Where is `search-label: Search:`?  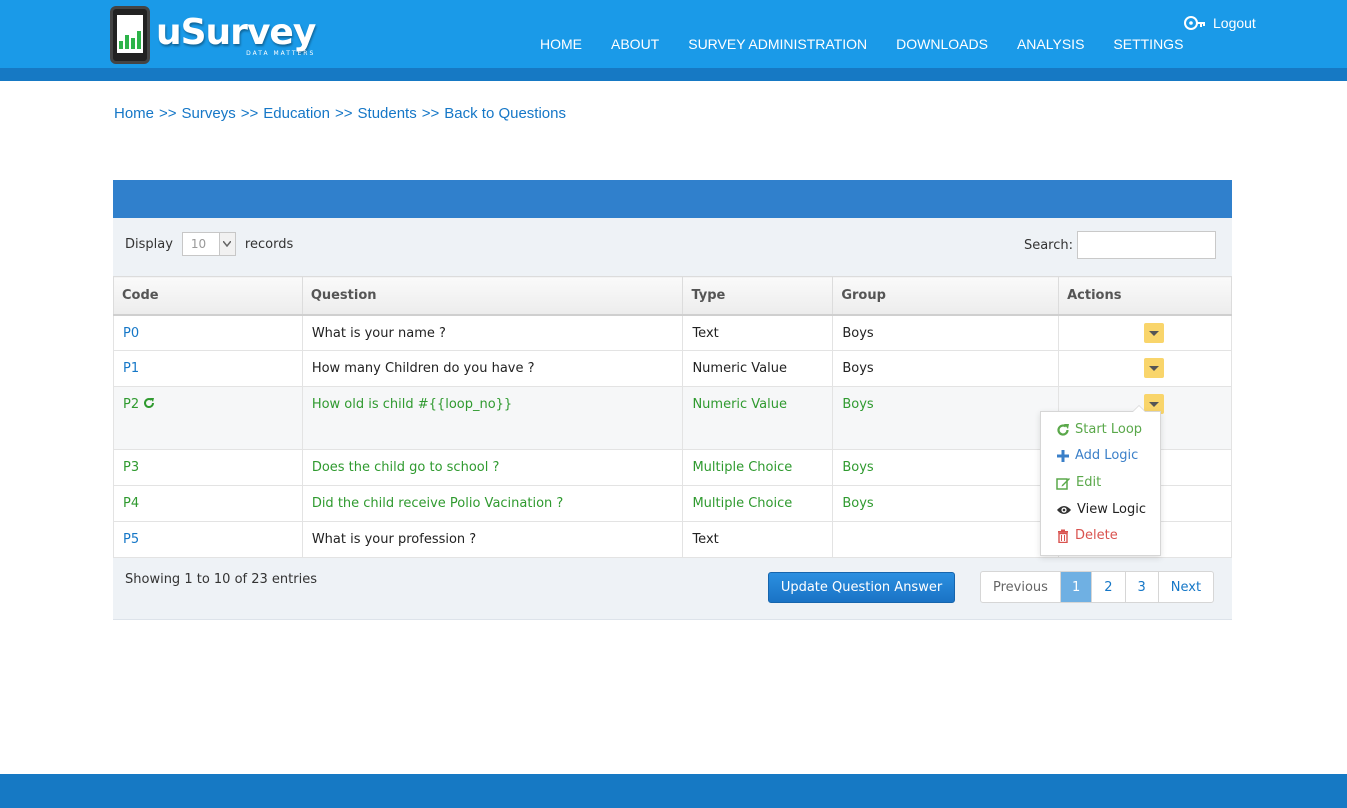 search-label: Search: is located at coordinates (1048, 245).